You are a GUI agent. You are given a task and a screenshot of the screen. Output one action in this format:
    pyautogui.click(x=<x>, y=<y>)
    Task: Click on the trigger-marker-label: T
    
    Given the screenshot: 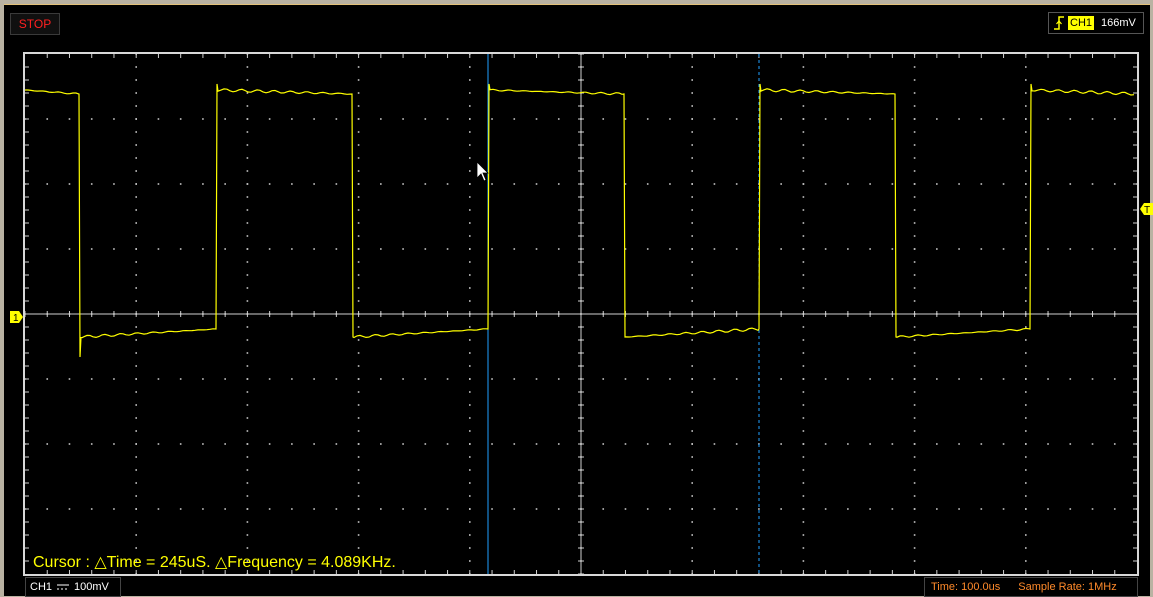 What is the action you would take?
    pyautogui.click(x=1147, y=210)
    